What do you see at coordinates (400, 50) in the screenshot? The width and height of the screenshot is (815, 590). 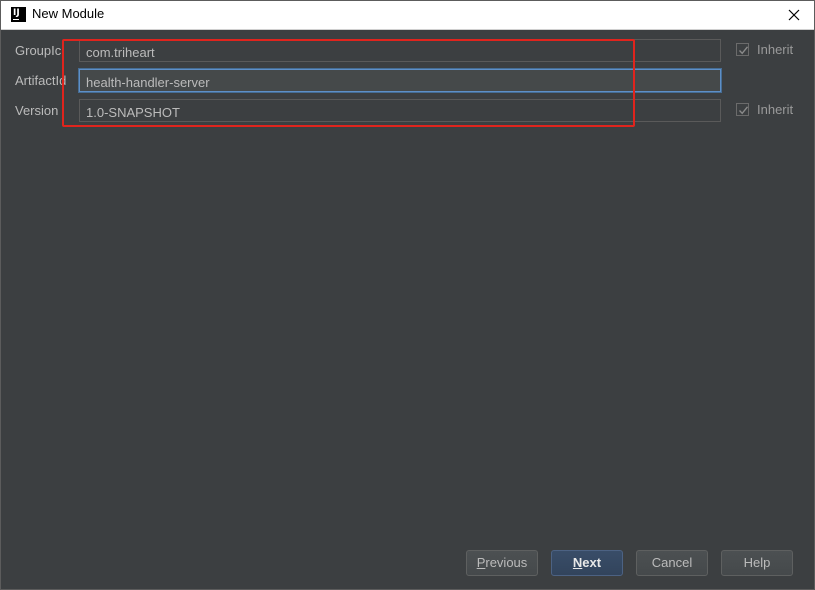 I see `group-id-field` at bounding box center [400, 50].